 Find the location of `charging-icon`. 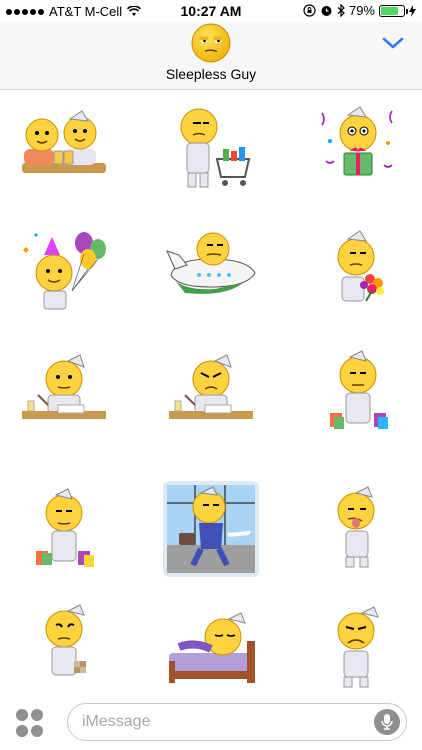

charging-icon is located at coordinates (412, 10).